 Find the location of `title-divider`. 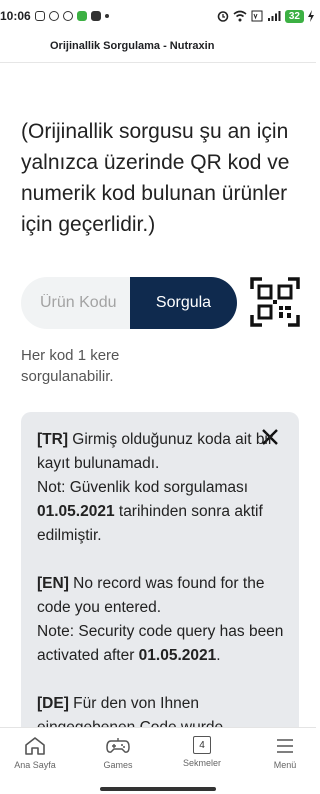

title-divider is located at coordinates (158, 62).